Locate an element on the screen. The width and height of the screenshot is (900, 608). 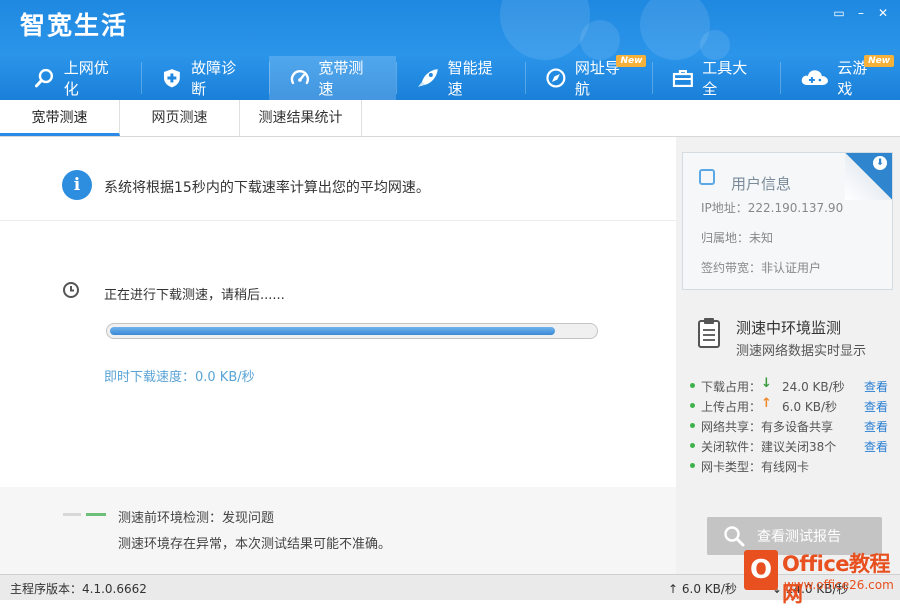
nav-item-speedtest: 宽带测速 is located at coordinates (332, 78).